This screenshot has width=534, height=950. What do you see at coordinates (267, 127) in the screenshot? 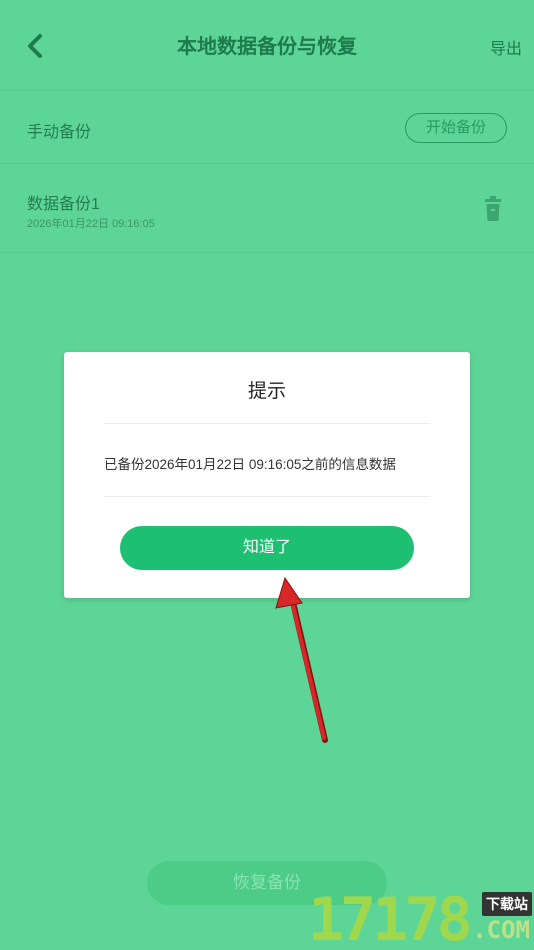
I see `manual-backup-row: 手动备份 开始备份` at bounding box center [267, 127].